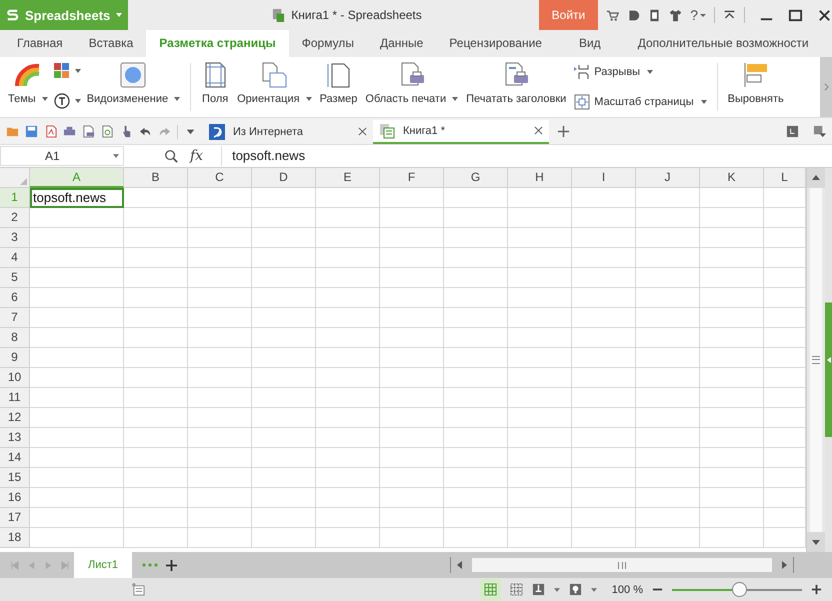 The image size is (832, 601). What do you see at coordinates (756, 87) in the screenshot?
I see `align-button: Выровнять` at bounding box center [756, 87].